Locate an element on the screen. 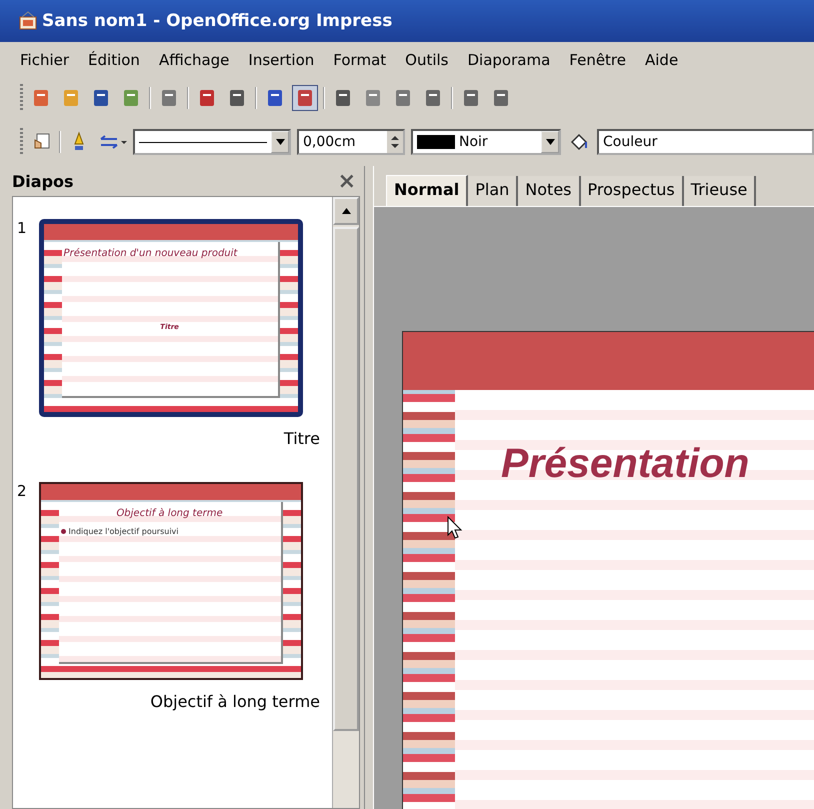  view-tab: Plan is located at coordinates (493, 191).